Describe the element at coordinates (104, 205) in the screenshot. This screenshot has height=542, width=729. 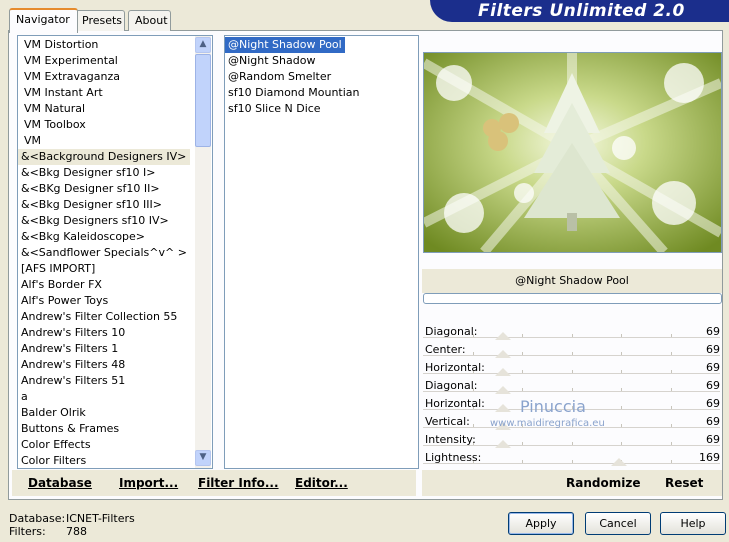
I see `category-item: &<Bkg Designer sf10 III>` at that location.